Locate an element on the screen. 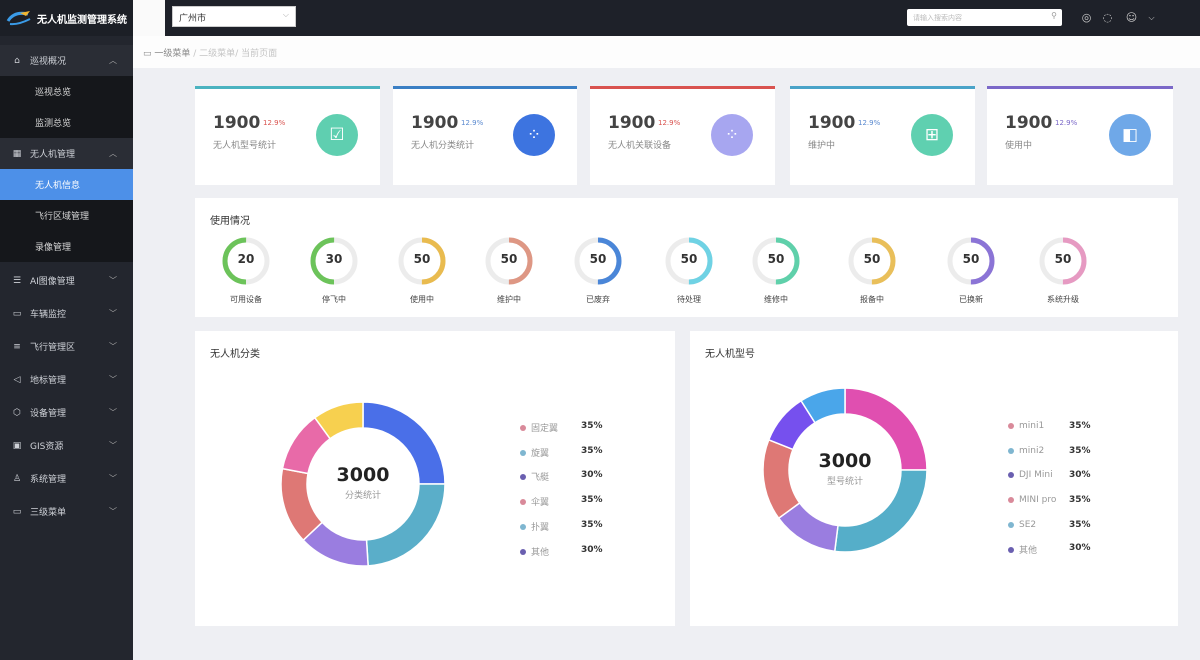 The image size is (1200, 660). notification-icon: ◌ is located at coordinates (1107, 17).